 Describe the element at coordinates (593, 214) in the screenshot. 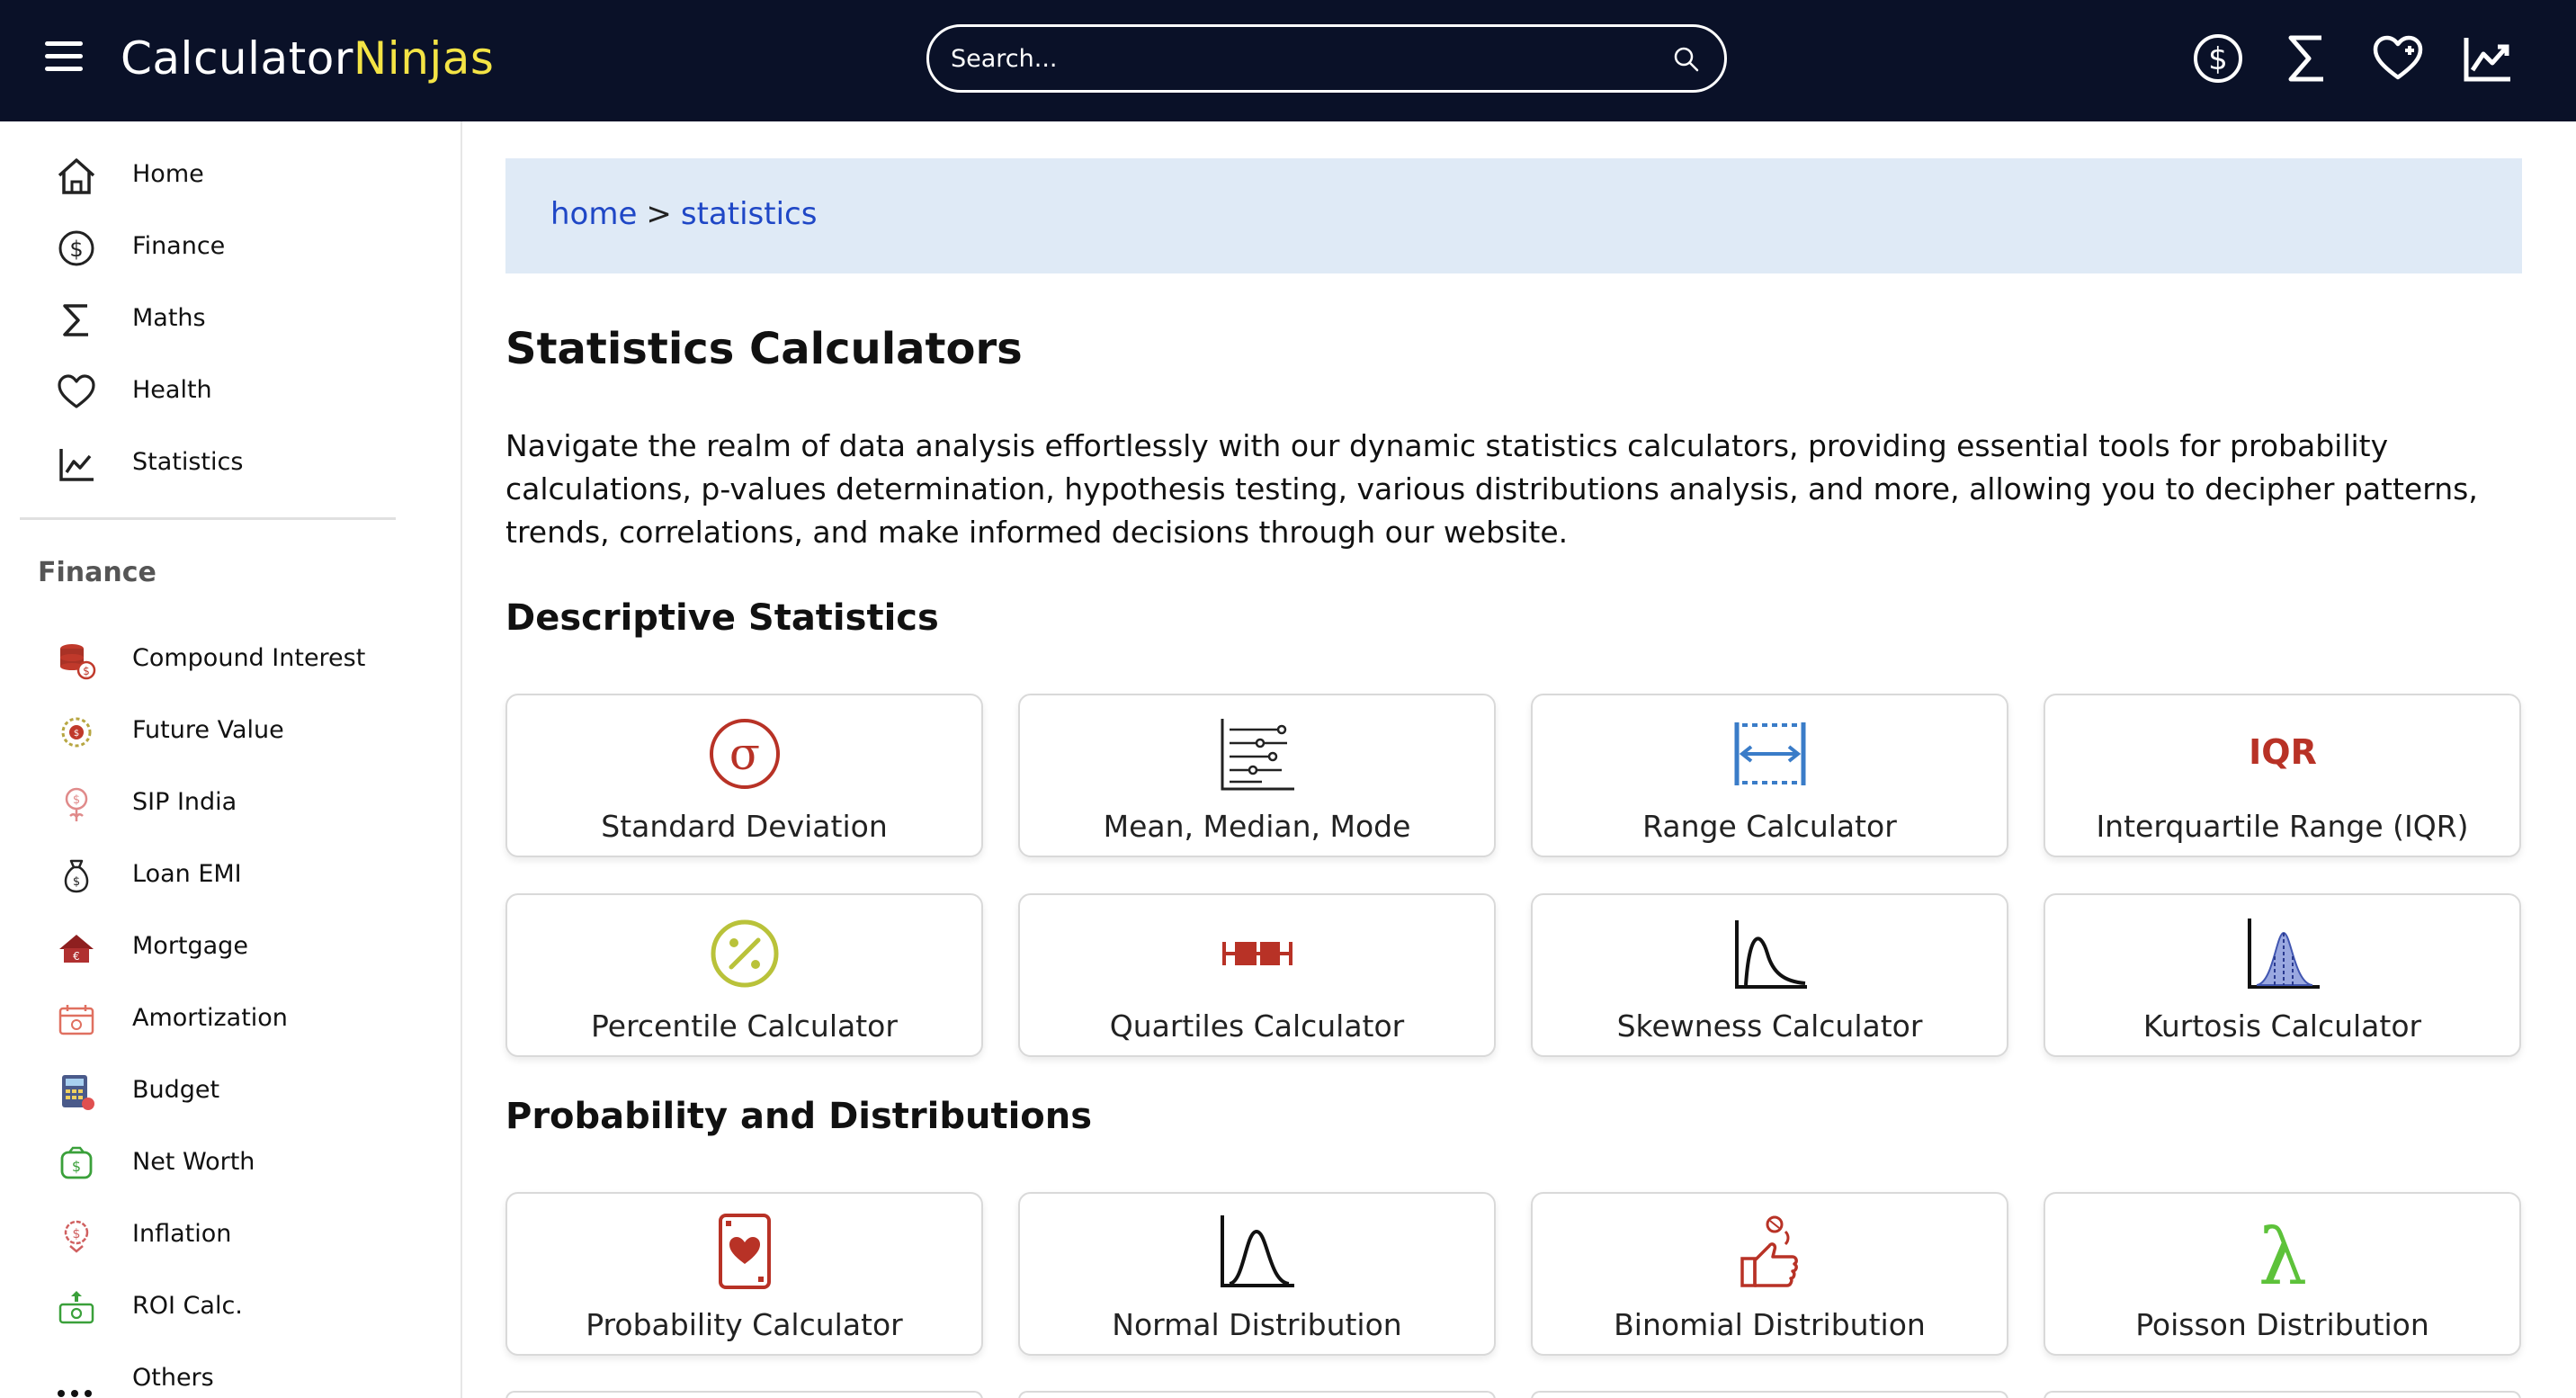

I see `breadcrumb-home-link: home` at that location.